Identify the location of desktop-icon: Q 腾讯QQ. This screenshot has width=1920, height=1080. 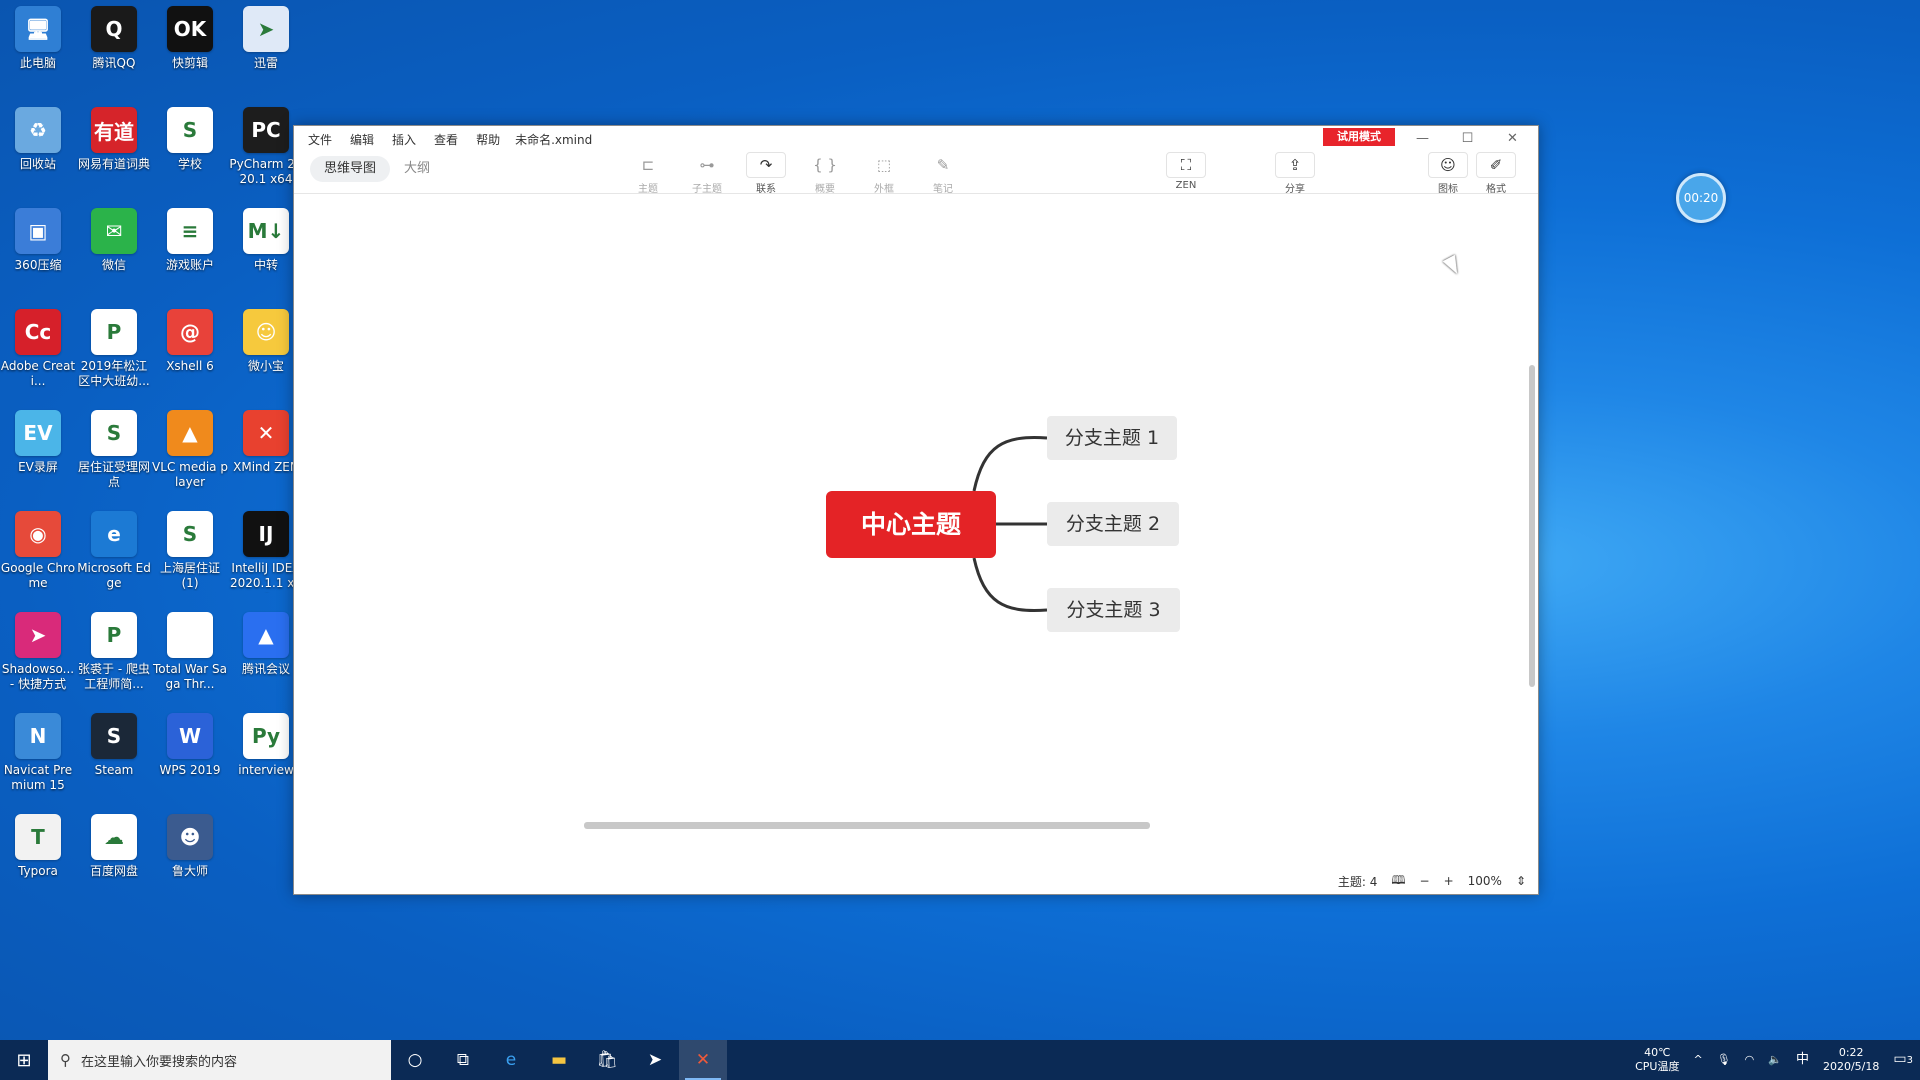
(114, 56).